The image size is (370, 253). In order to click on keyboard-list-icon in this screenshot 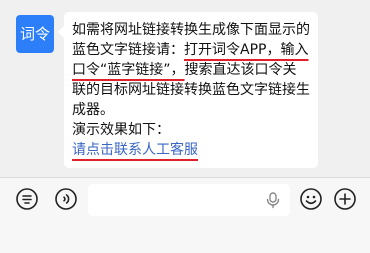, I will do `click(27, 199)`.